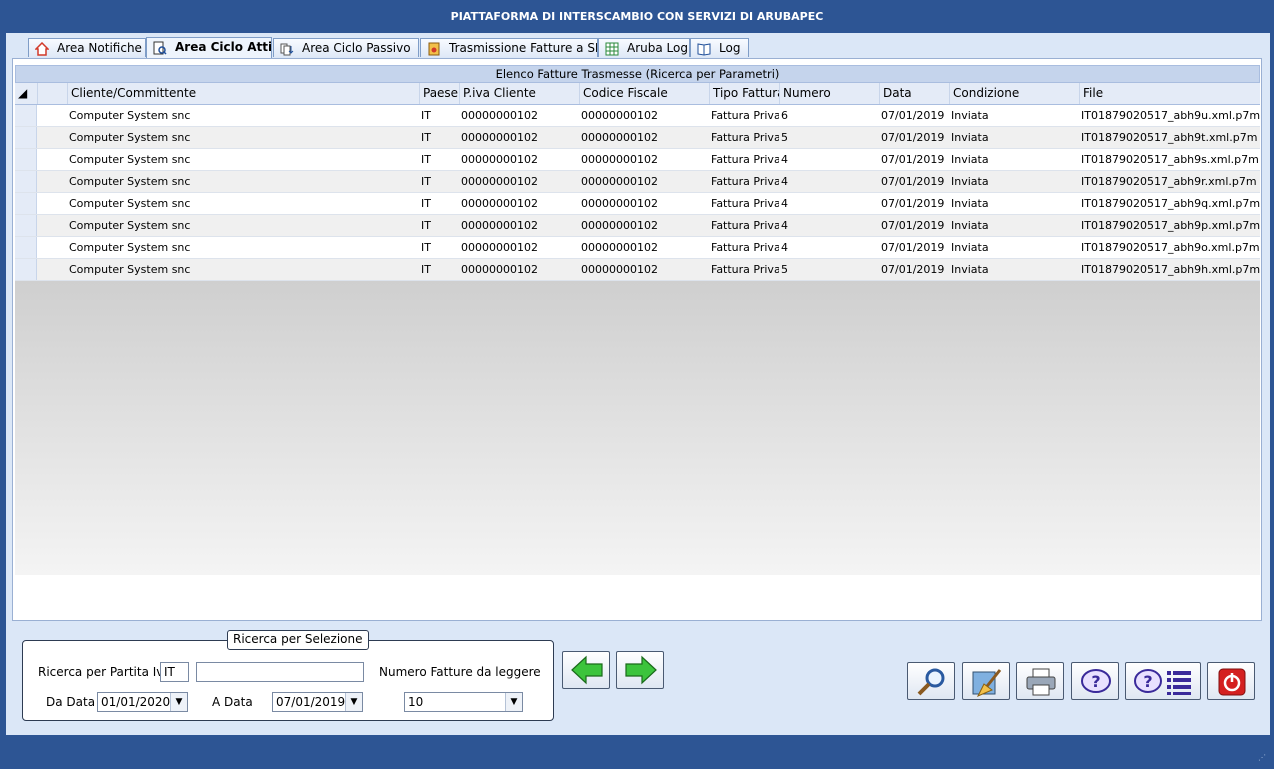 Image resolution: width=1274 pixels, height=769 pixels. I want to click on document-search-icon, so click(160, 48).